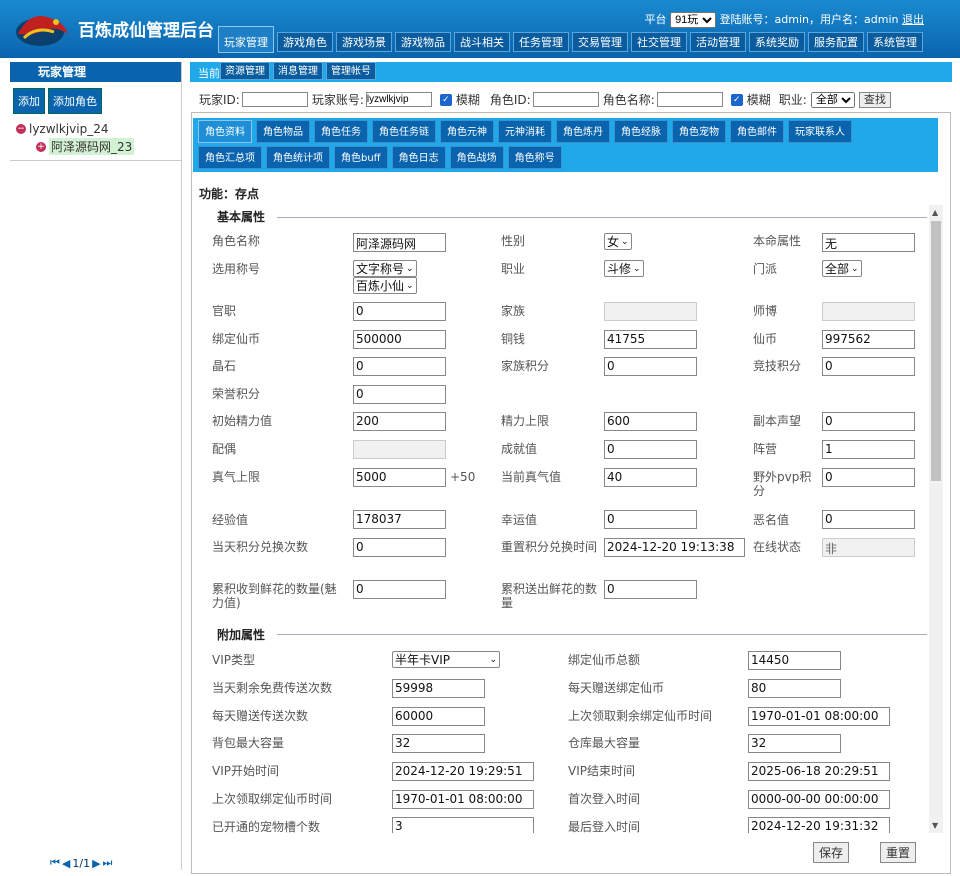 Image resolution: width=960 pixels, height=876 pixels. Describe the element at coordinates (423, 42) in the screenshot. I see `nav-item-4: 游戏物品` at that location.